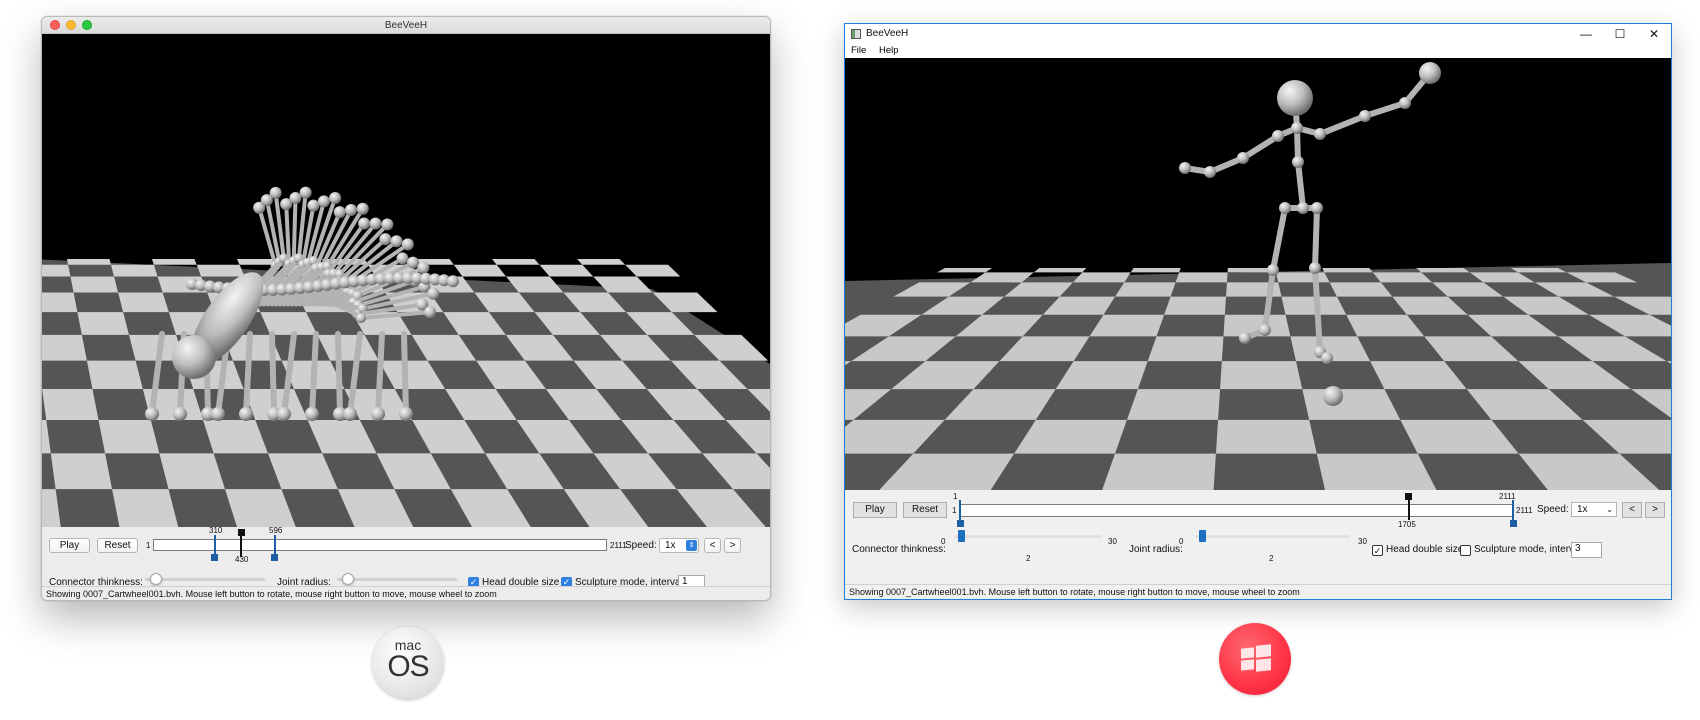 This screenshot has width=1700, height=720. I want to click on marker-right-label: 596, so click(276, 530).